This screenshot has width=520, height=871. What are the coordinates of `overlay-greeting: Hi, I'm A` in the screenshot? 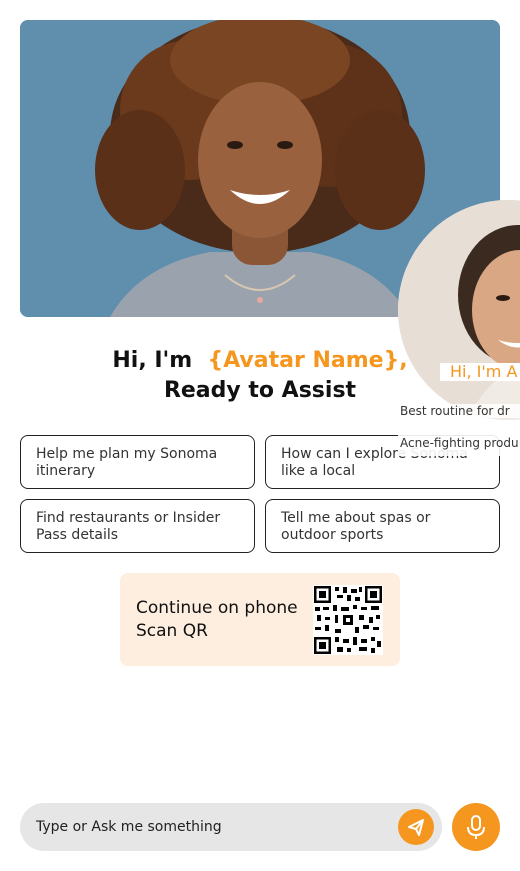 It's located at (480, 372).